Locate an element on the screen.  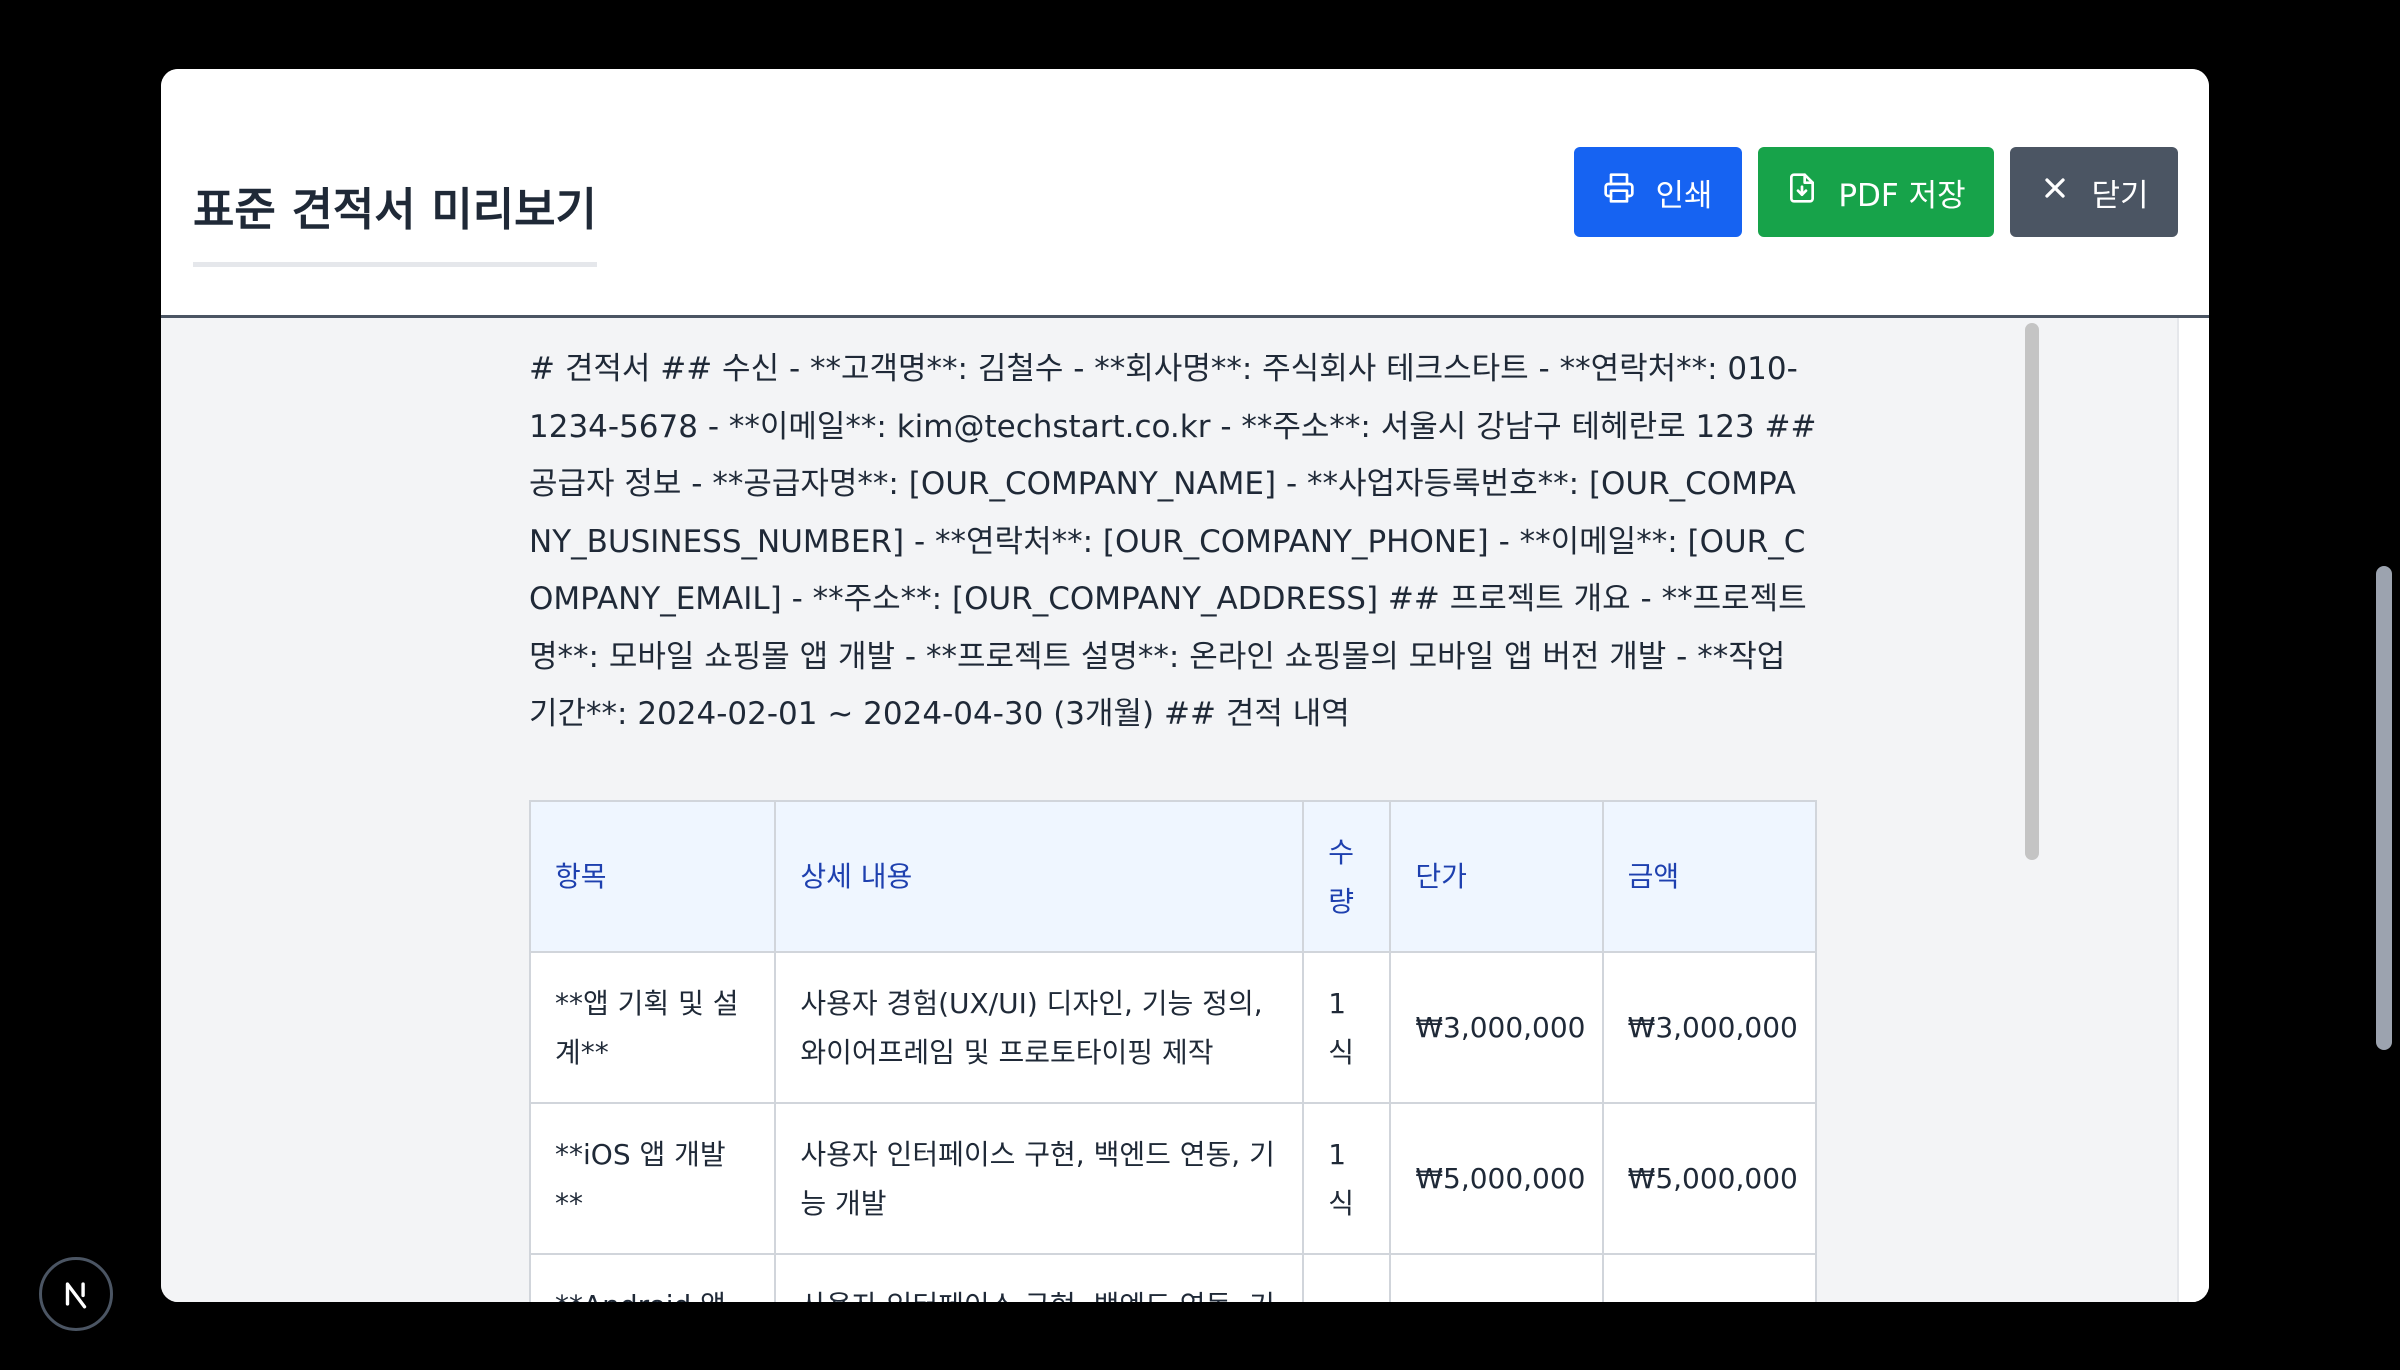
print-button-label: 인쇄 is located at coordinates (1684, 195).